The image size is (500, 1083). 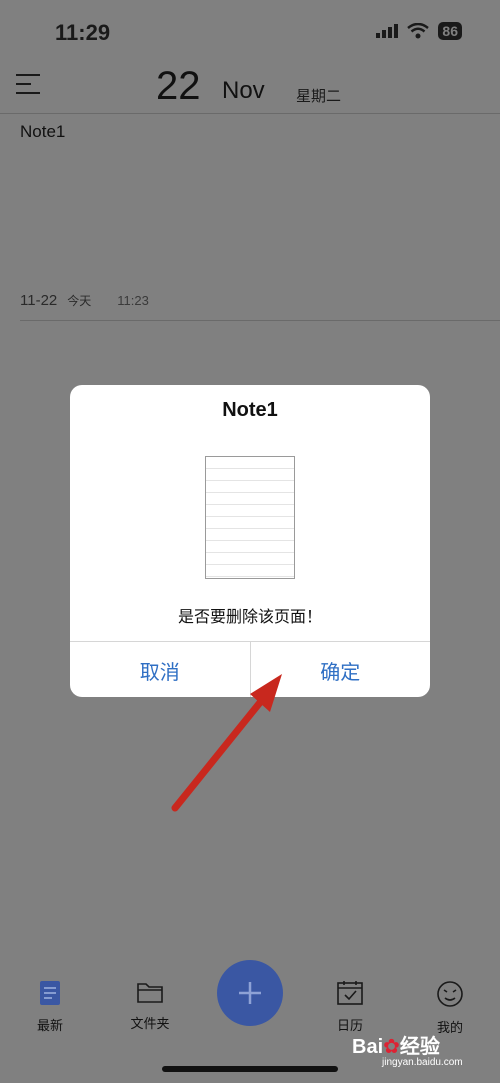 I want to click on note-time: 11:23, so click(x=133, y=300).